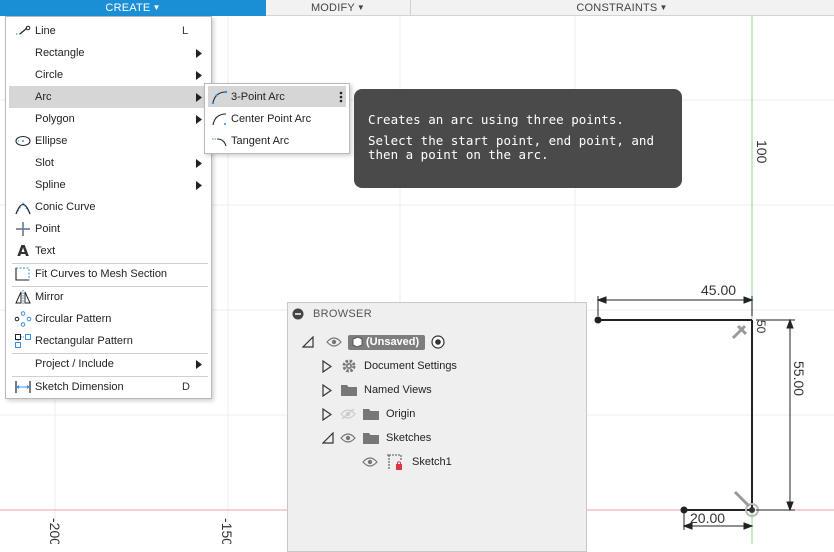 The width and height of the screenshot is (834, 552). Describe the element at coordinates (341, 96) in the screenshot. I see `more-options-icon` at that location.